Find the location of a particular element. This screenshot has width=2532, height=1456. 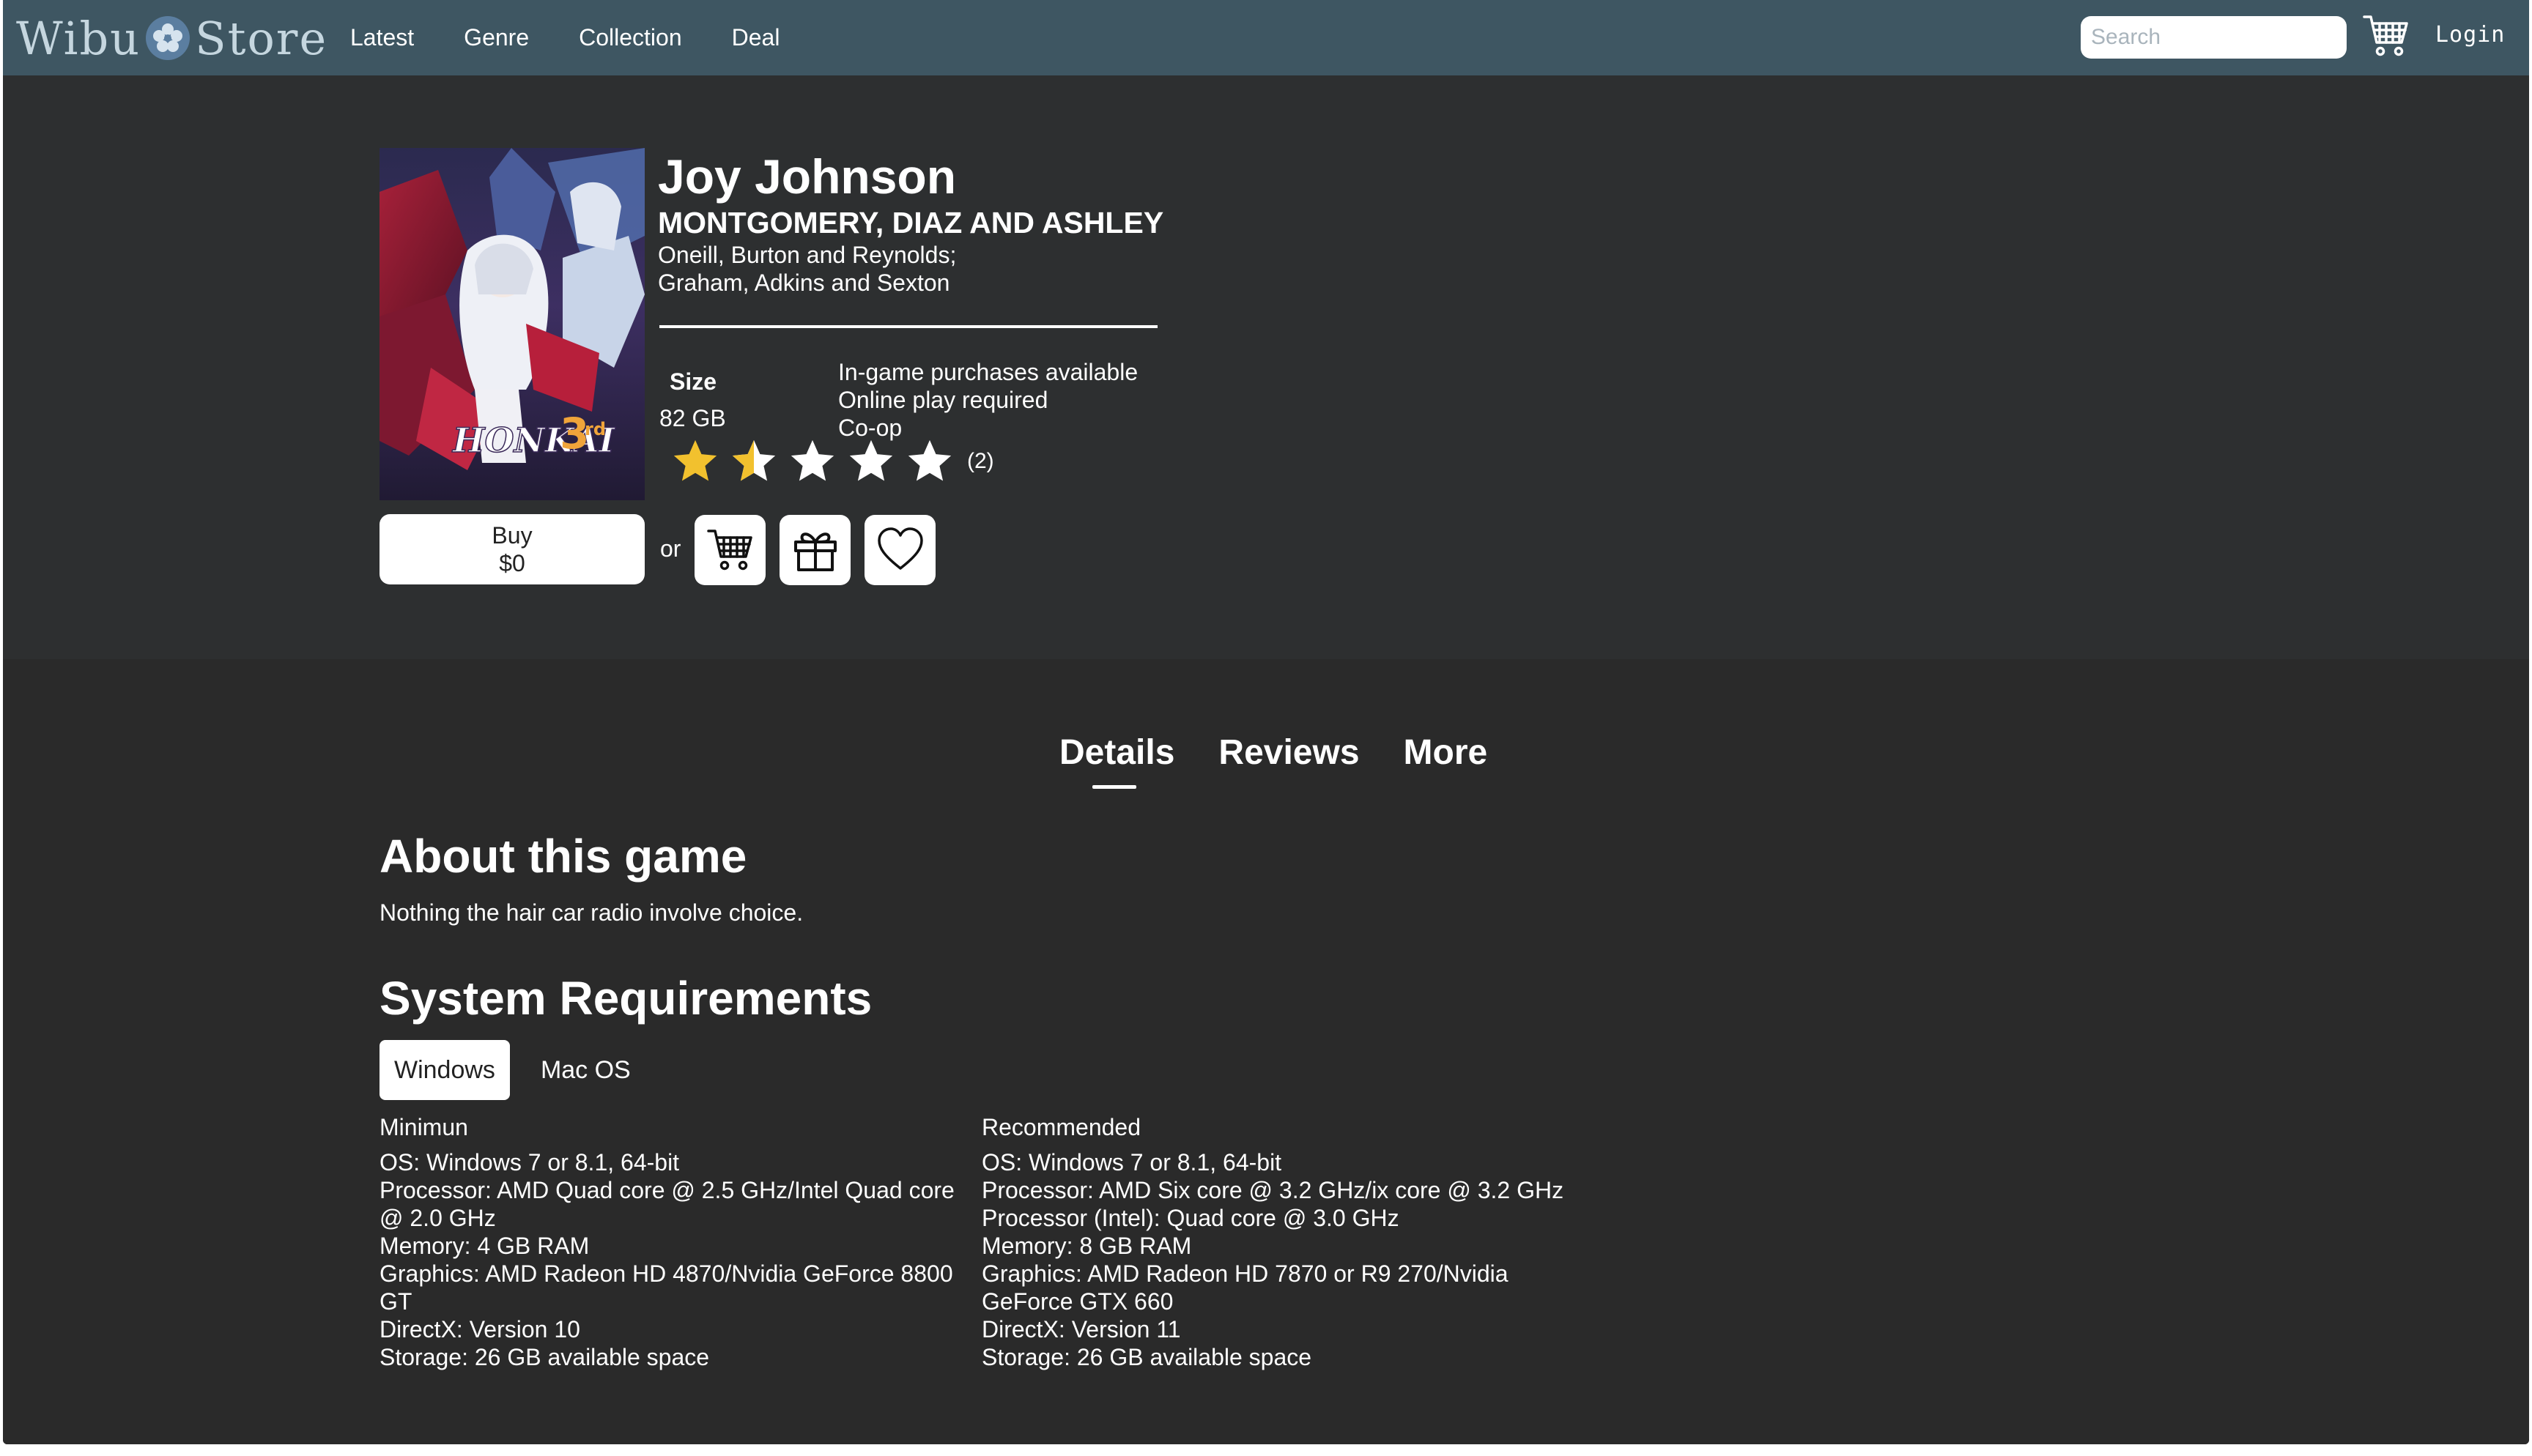

buy-button: Buy $0 is located at coordinates (512, 549).